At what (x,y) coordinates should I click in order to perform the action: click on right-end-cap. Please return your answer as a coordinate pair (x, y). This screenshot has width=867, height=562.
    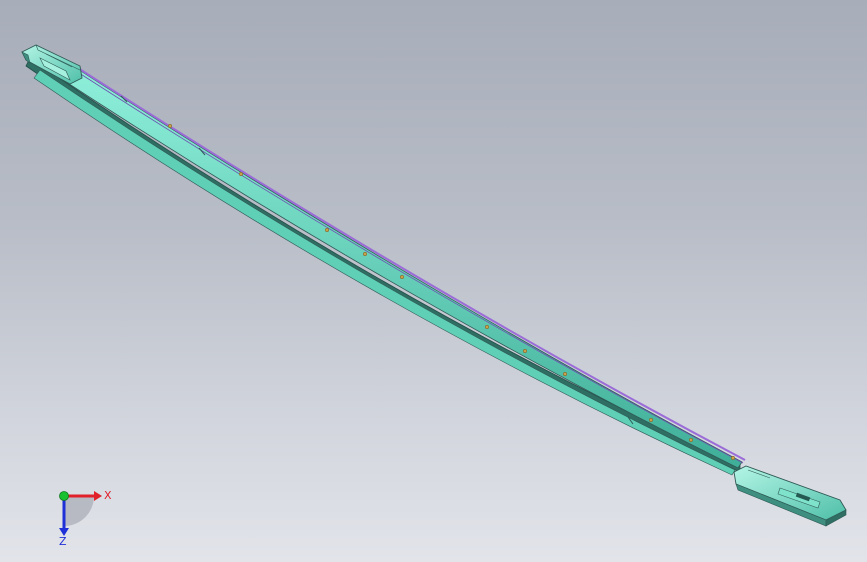
    Looking at the image, I should click on (790, 496).